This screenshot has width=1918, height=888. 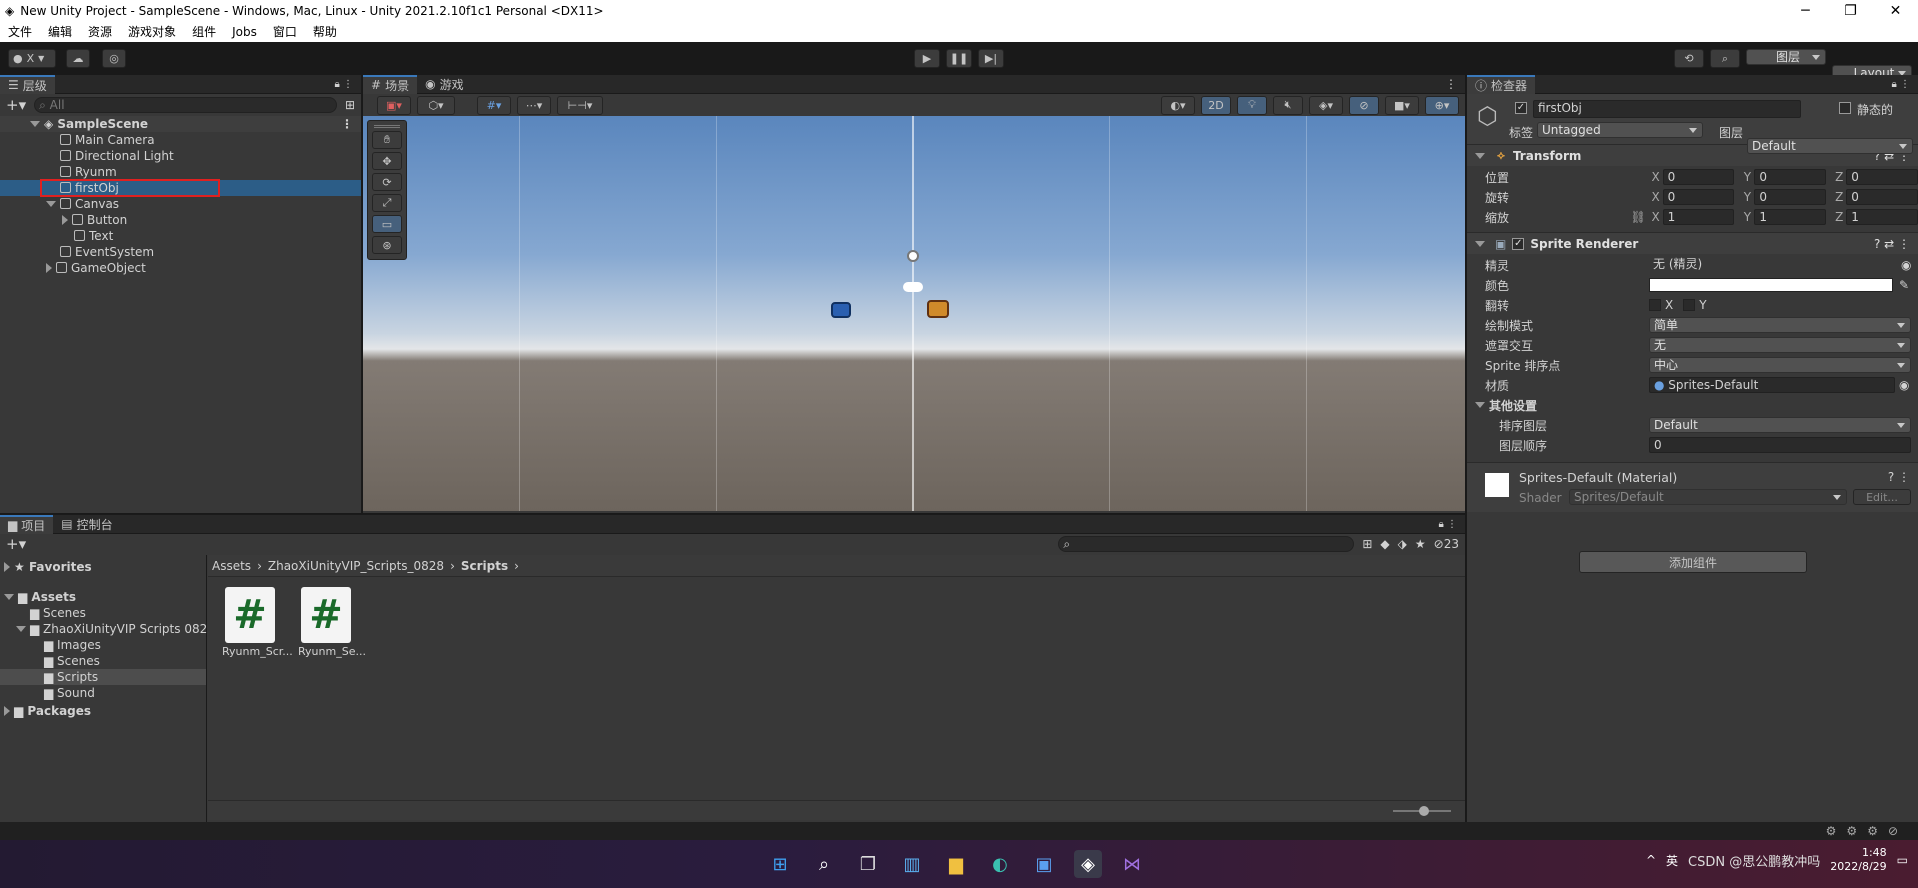 What do you see at coordinates (387, 126) in the screenshot?
I see `drag-handle` at bounding box center [387, 126].